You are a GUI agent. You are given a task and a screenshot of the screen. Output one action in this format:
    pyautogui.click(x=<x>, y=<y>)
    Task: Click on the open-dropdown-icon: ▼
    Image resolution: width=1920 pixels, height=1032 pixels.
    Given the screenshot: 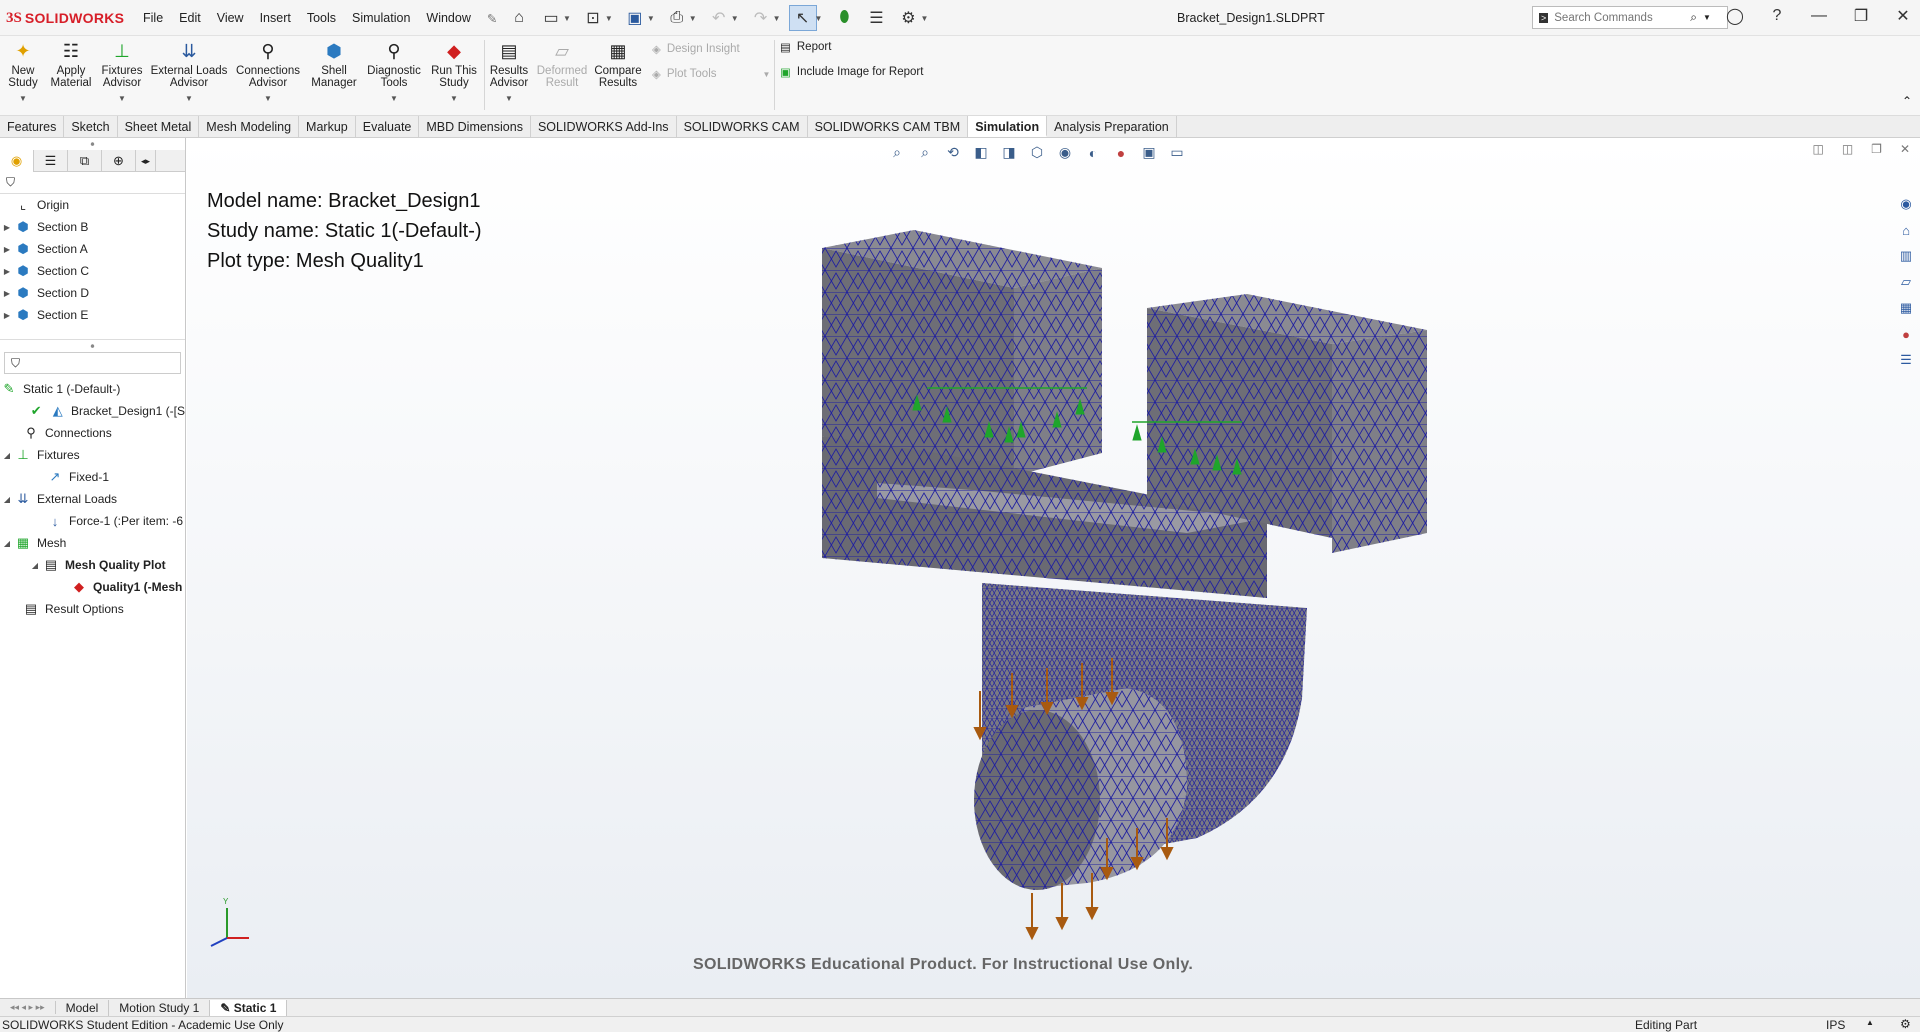 What is the action you would take?
    pyautogui.click(x=609, y=18)
    